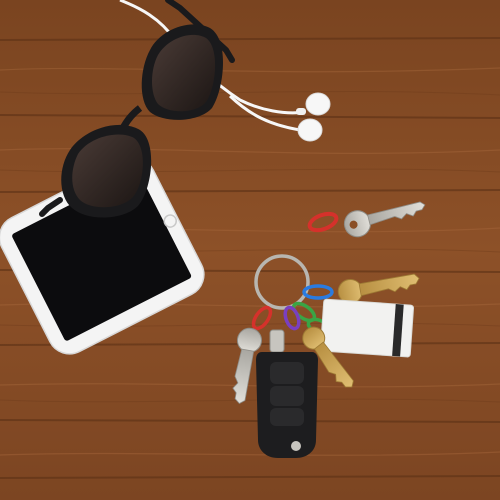  Describe the element at coordinates (296, 446) in the screenshot. I see `fob-emblem` at that location.